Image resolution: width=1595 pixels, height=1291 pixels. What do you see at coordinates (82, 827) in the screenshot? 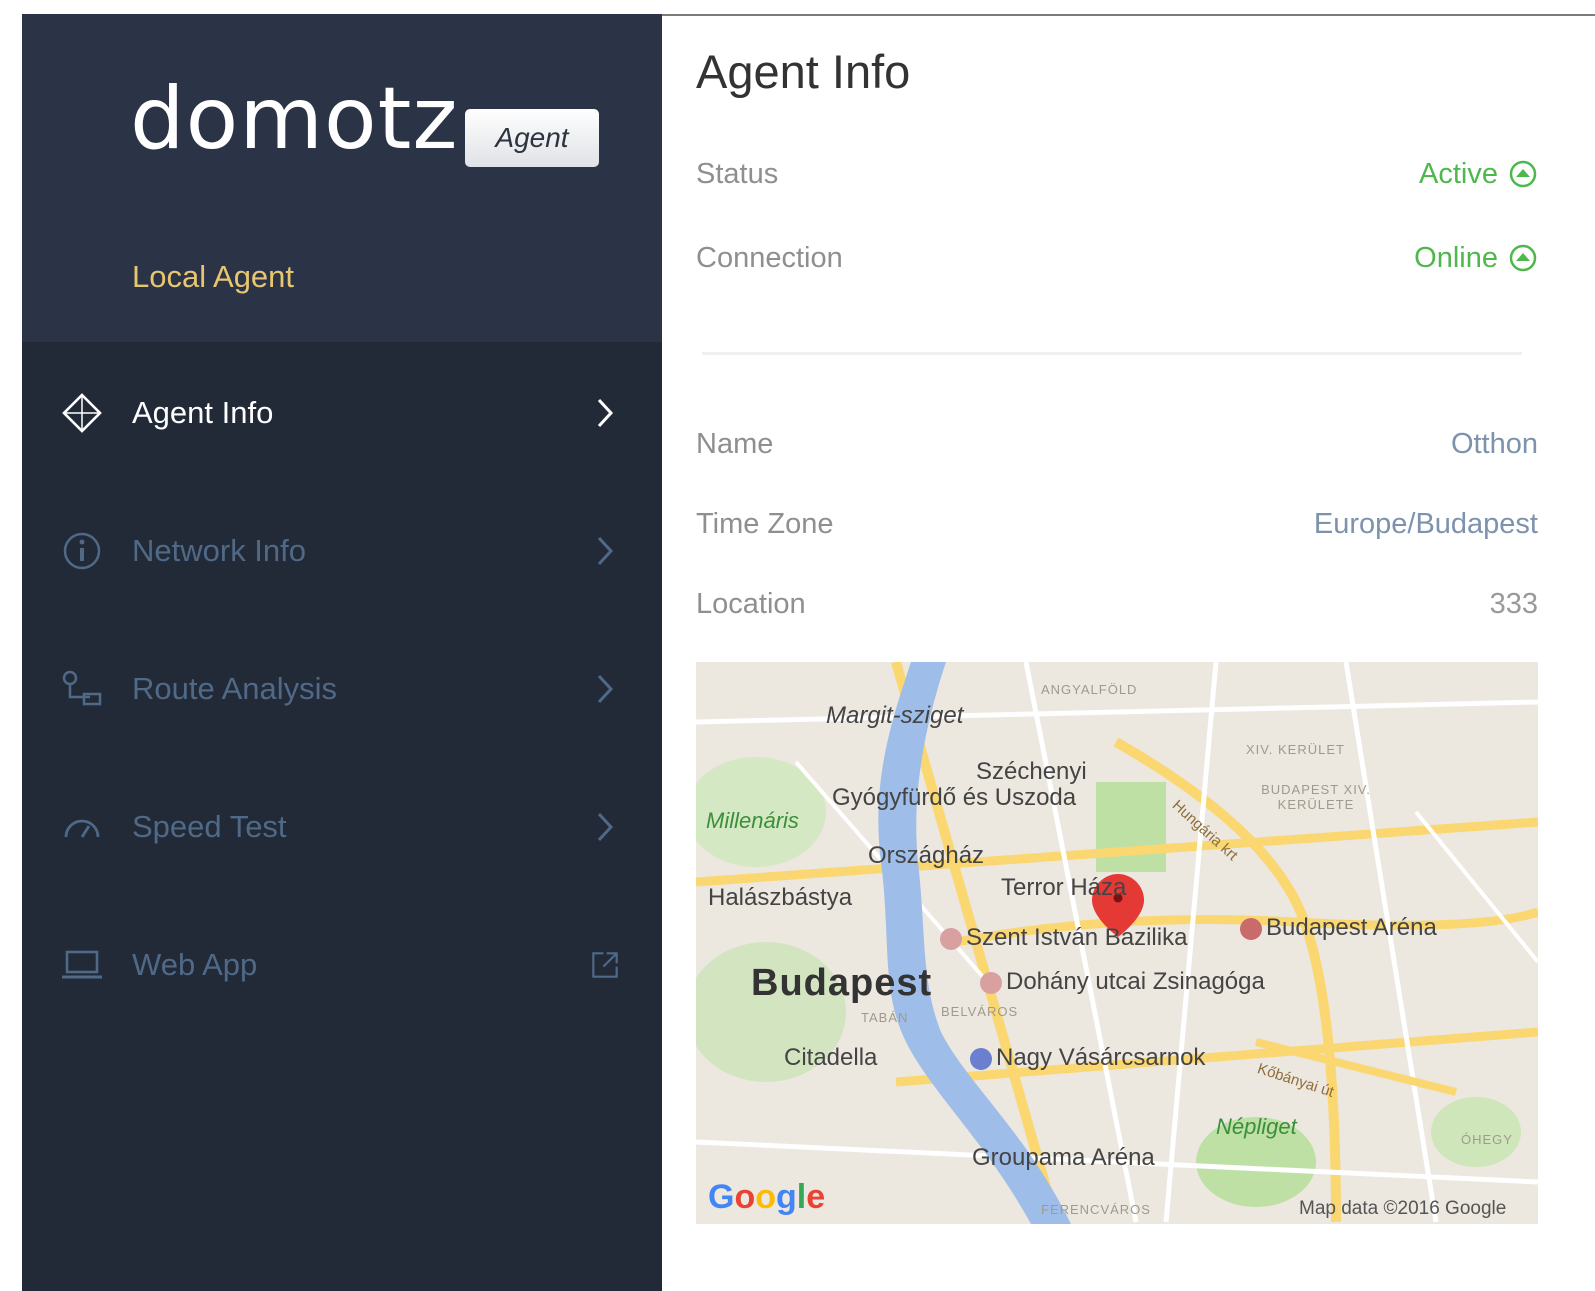
I see `speedometer-icon` at bounding box center [82, 827].